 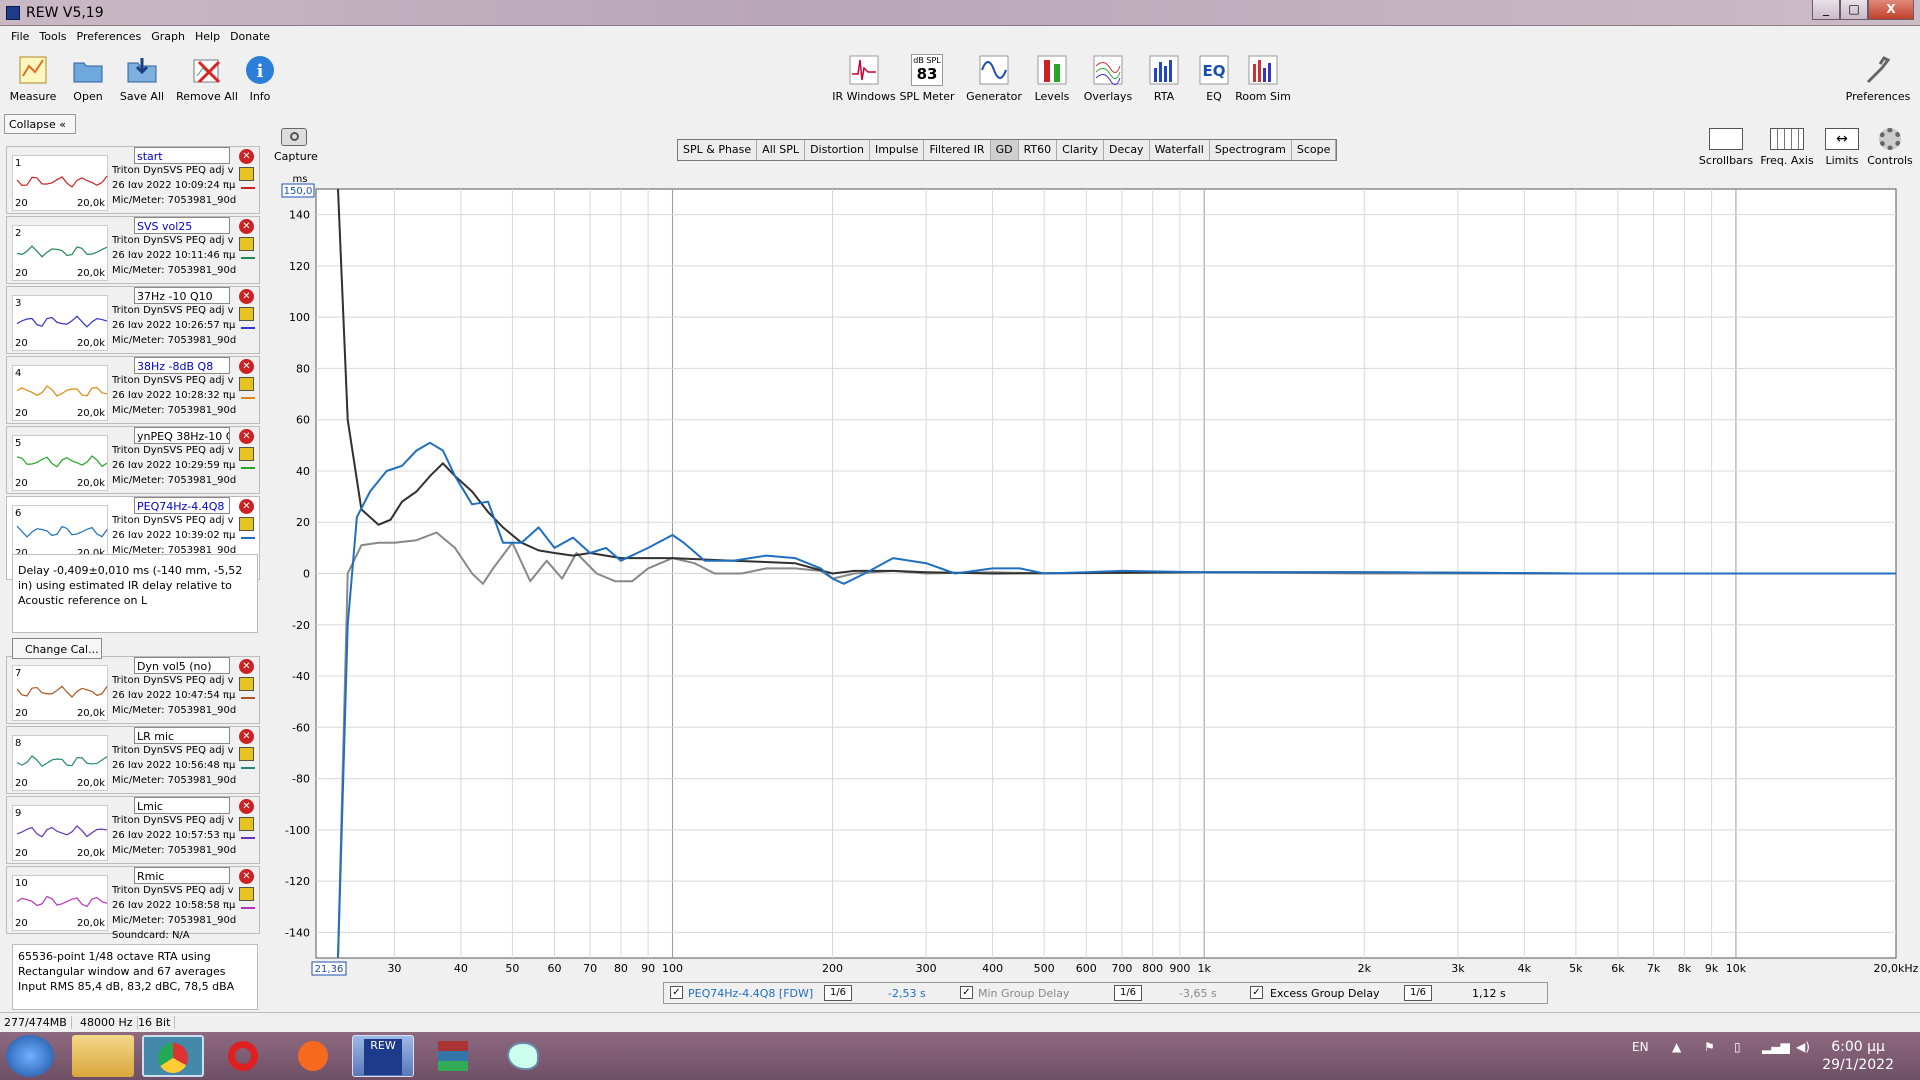 What do you see at coordinates (243, 1056) in the screenshot?
I see `opera-taskbar-icon` at bounding box center [243, 1056].